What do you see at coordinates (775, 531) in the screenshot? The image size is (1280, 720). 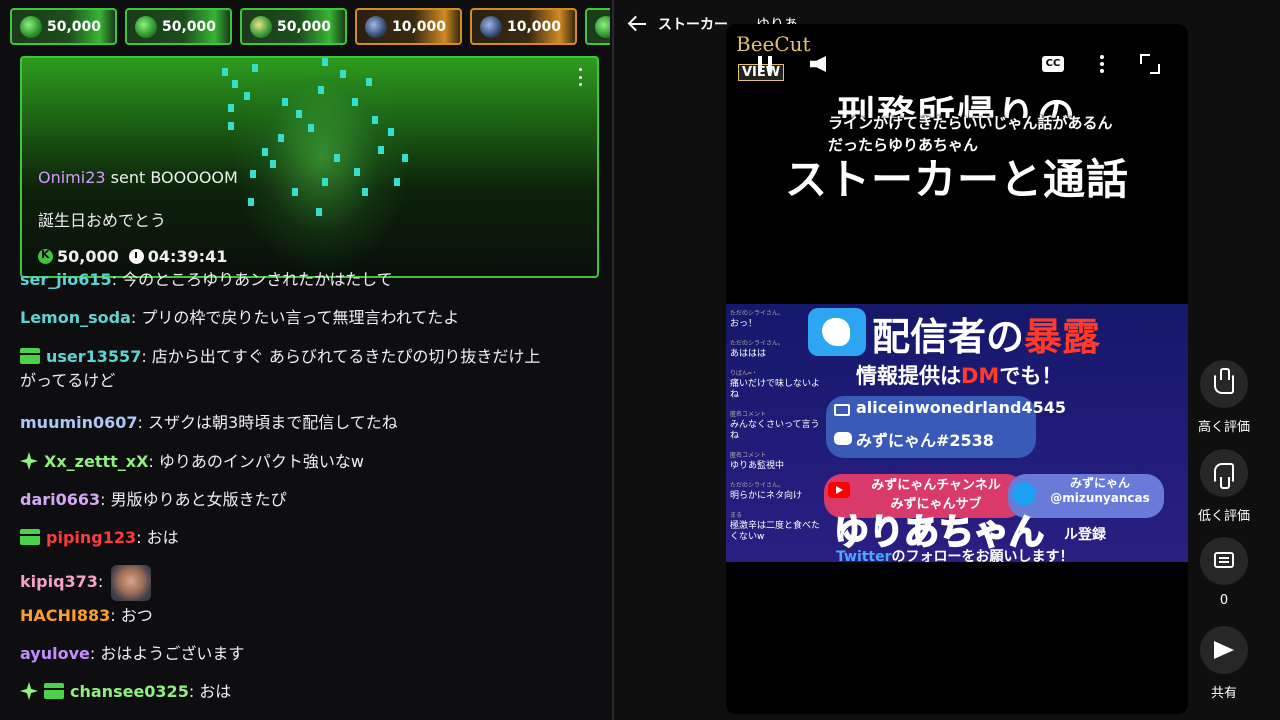 I see `embedded-chat-text: 極激辛は二度と食べたくないw` at bounding box center [775, 531].